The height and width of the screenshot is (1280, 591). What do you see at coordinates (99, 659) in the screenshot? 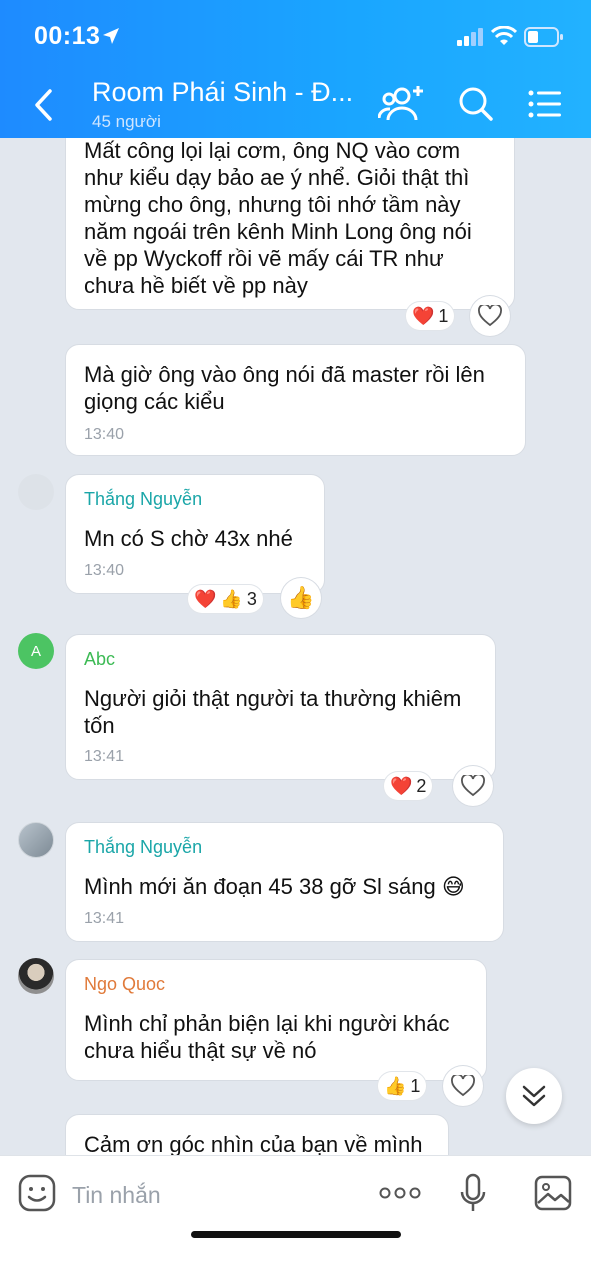
I see `sender-name: Abc` at bounding box center [99, 659].